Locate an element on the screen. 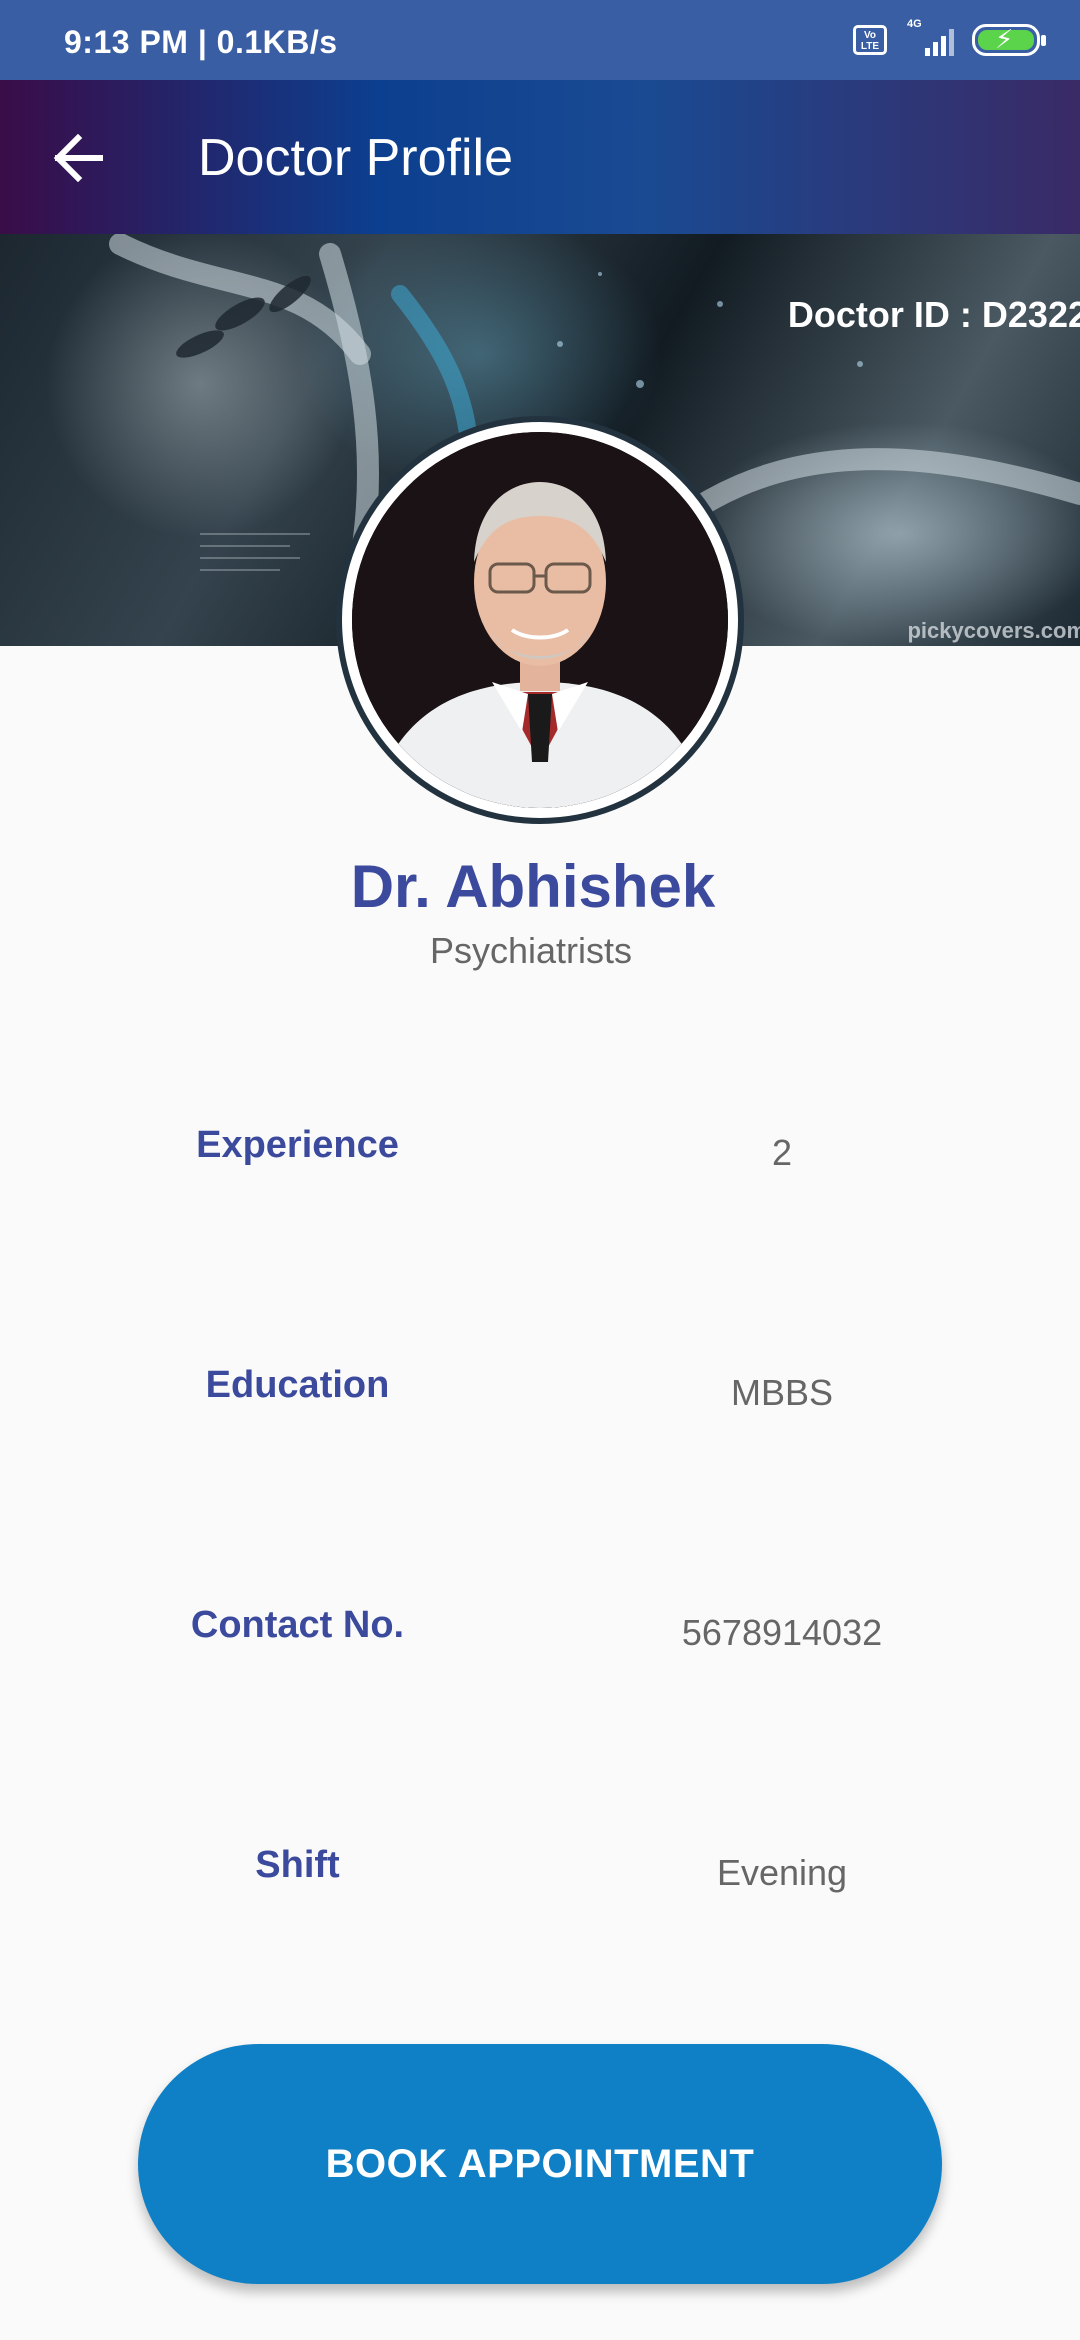 Image resolution: width=1080 pixels, height=2340 pixels. experience-value: 2 is located at coordinates (782, 1152).